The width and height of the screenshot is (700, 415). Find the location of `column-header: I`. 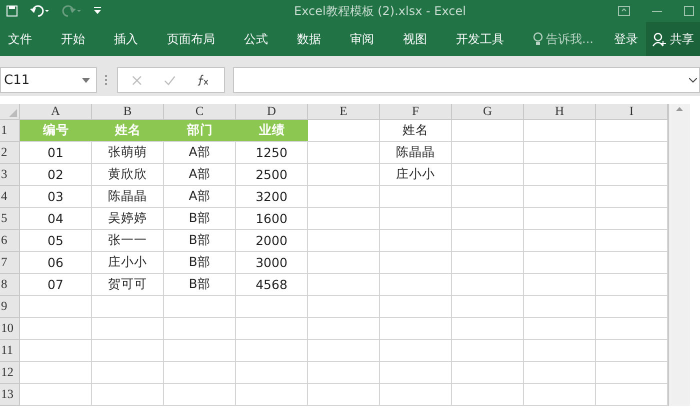

column-header: I is located at coordinates (632, 112).